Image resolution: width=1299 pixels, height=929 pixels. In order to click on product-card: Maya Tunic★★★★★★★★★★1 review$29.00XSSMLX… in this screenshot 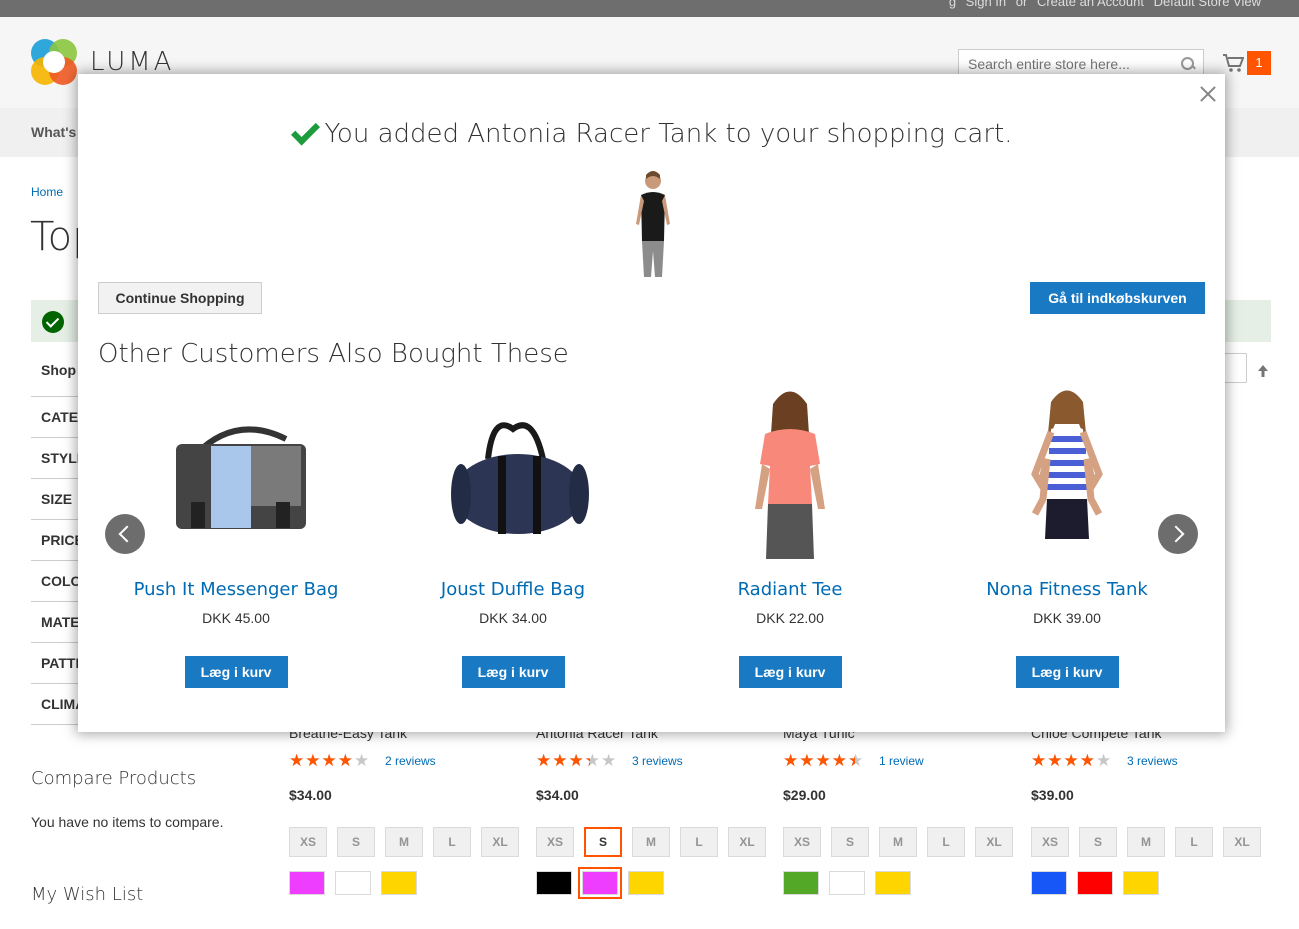, I will do `click(903, 810)`.